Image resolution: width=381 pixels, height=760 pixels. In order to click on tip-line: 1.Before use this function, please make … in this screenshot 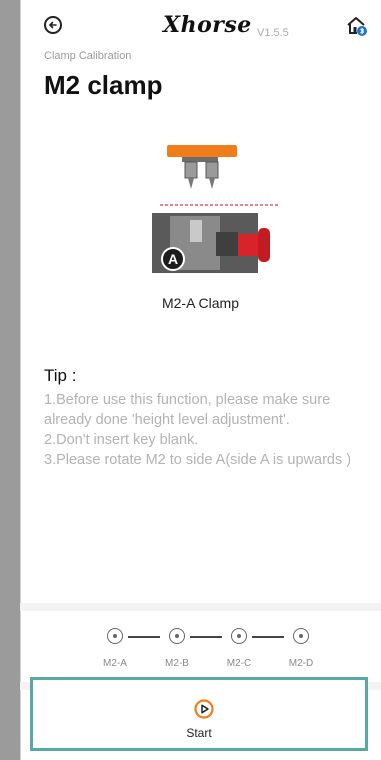, I will do `click(187, 410)`.